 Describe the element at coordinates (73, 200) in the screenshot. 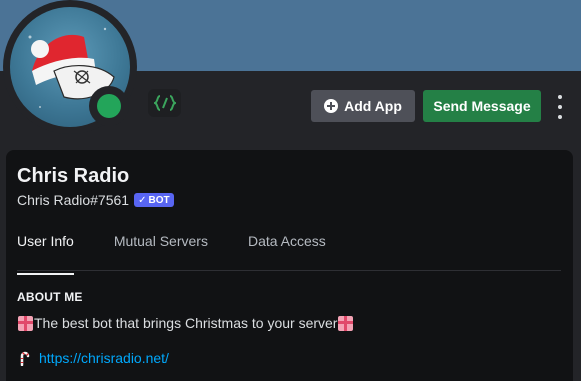

I see `username: Chris Radio#7561` at that location.